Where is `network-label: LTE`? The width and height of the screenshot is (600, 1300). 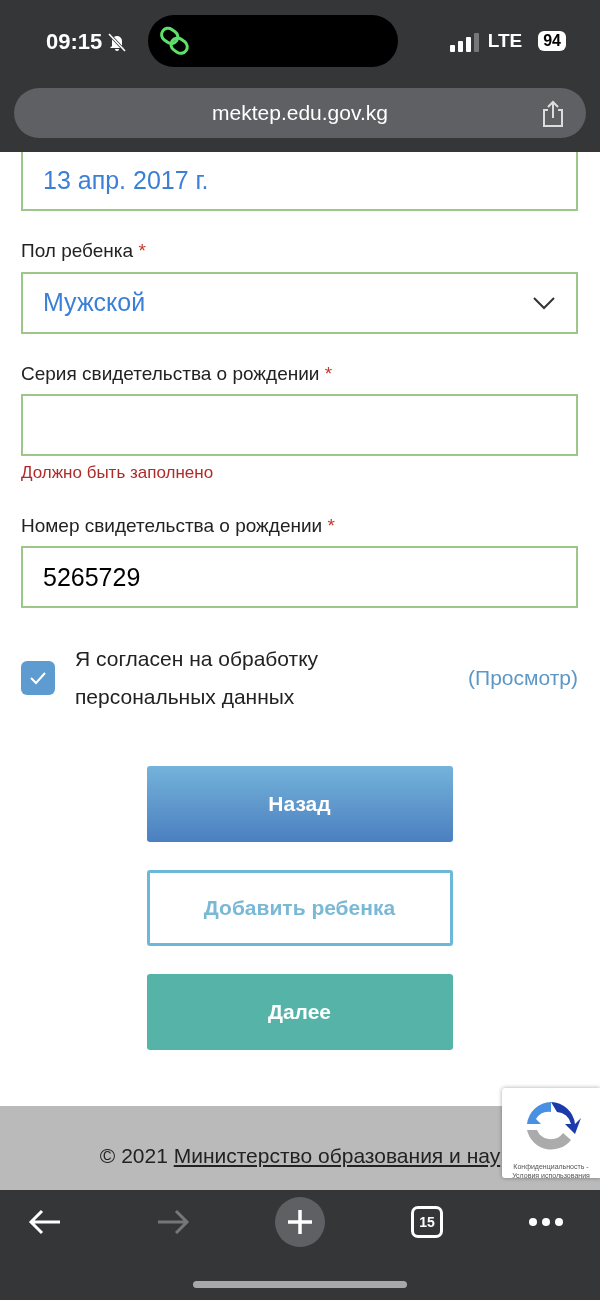
network-label: LTE is located at coordinates (505, 40).